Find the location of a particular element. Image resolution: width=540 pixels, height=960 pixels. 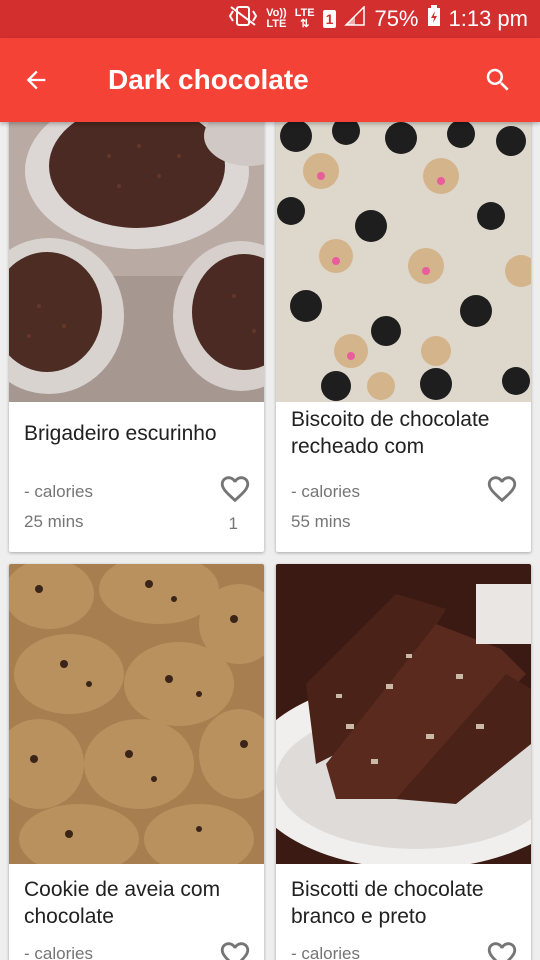

battery-icon is located at coordinates (434, 19).